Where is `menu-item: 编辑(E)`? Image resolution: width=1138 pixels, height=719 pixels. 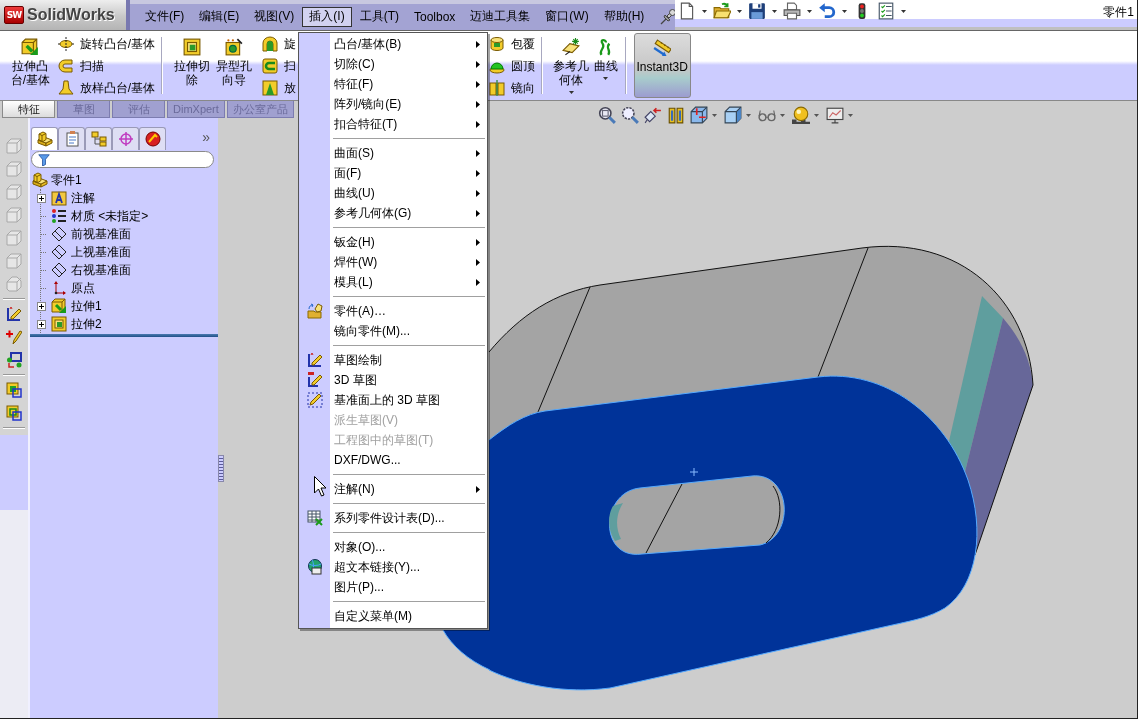 menu-item: 编辑(E) is located at coordinates (219, 16).